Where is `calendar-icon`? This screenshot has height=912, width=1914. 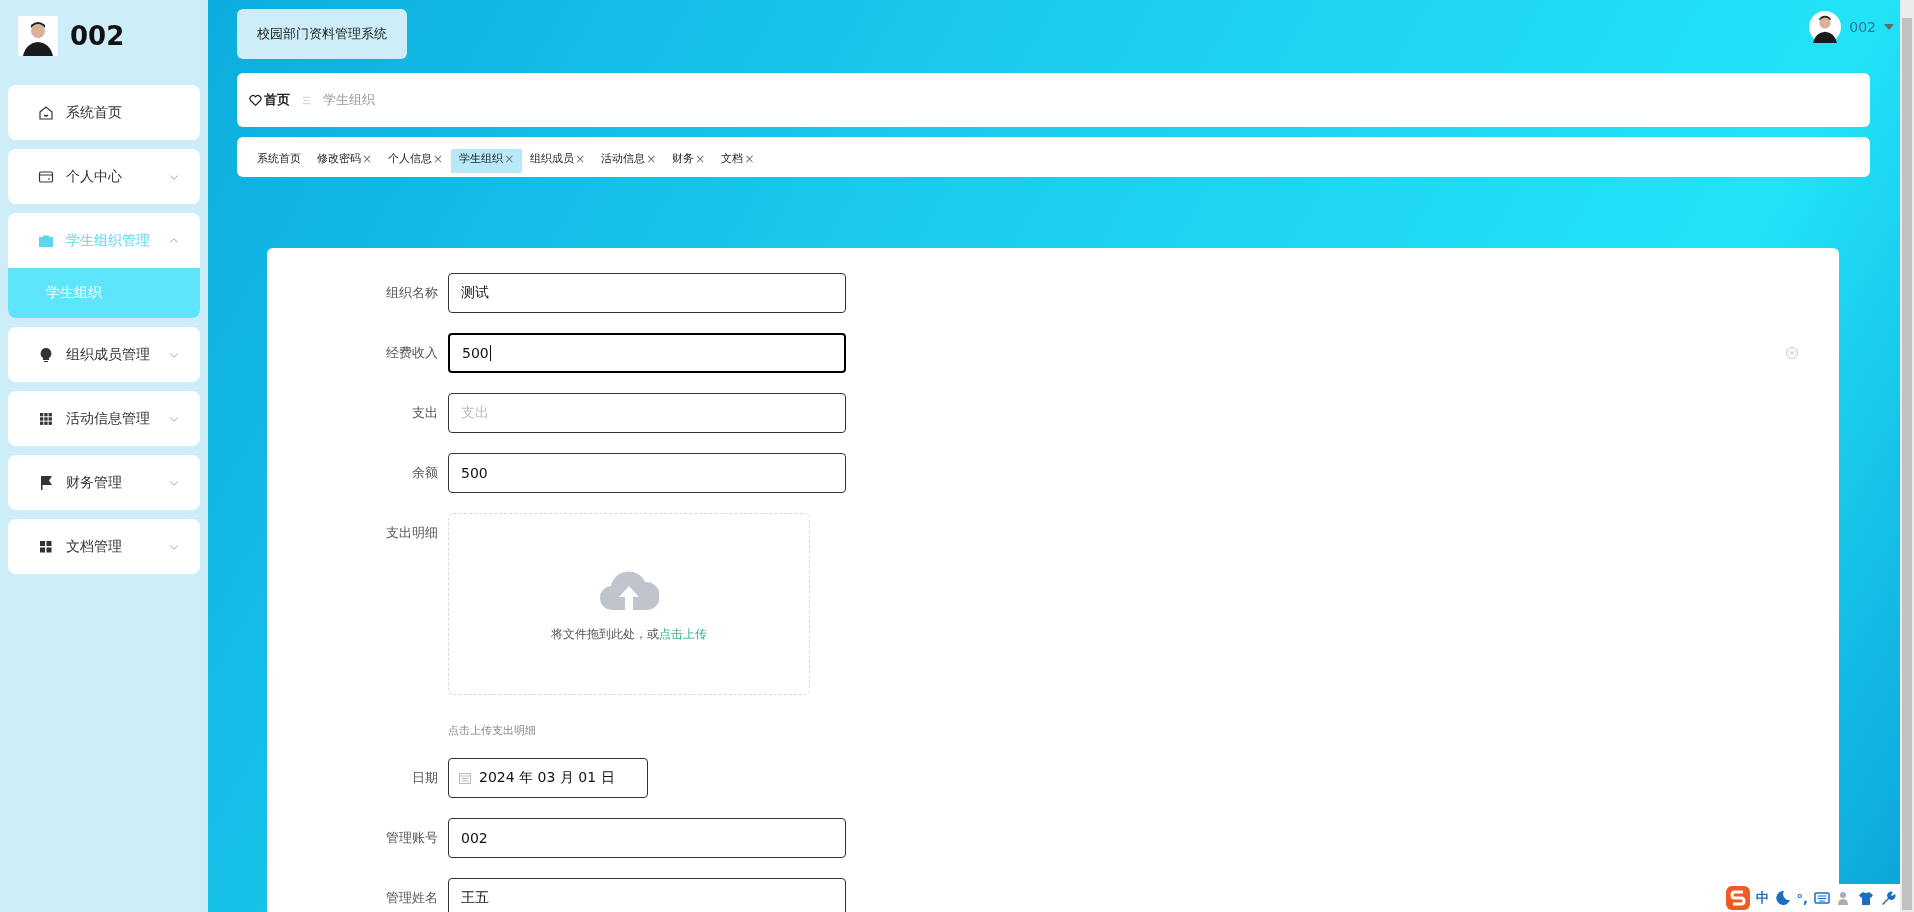 calendar-icon is located at coordinates (465, 778).